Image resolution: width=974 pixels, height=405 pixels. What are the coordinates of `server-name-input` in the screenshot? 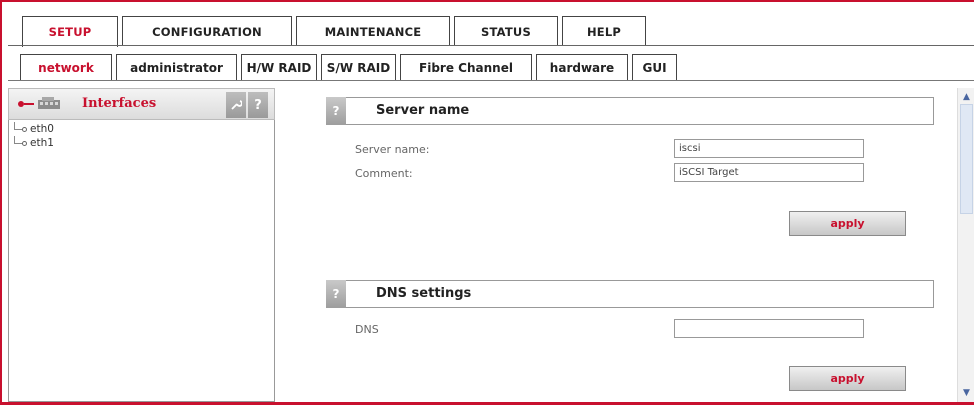 It's located at (769, 148).